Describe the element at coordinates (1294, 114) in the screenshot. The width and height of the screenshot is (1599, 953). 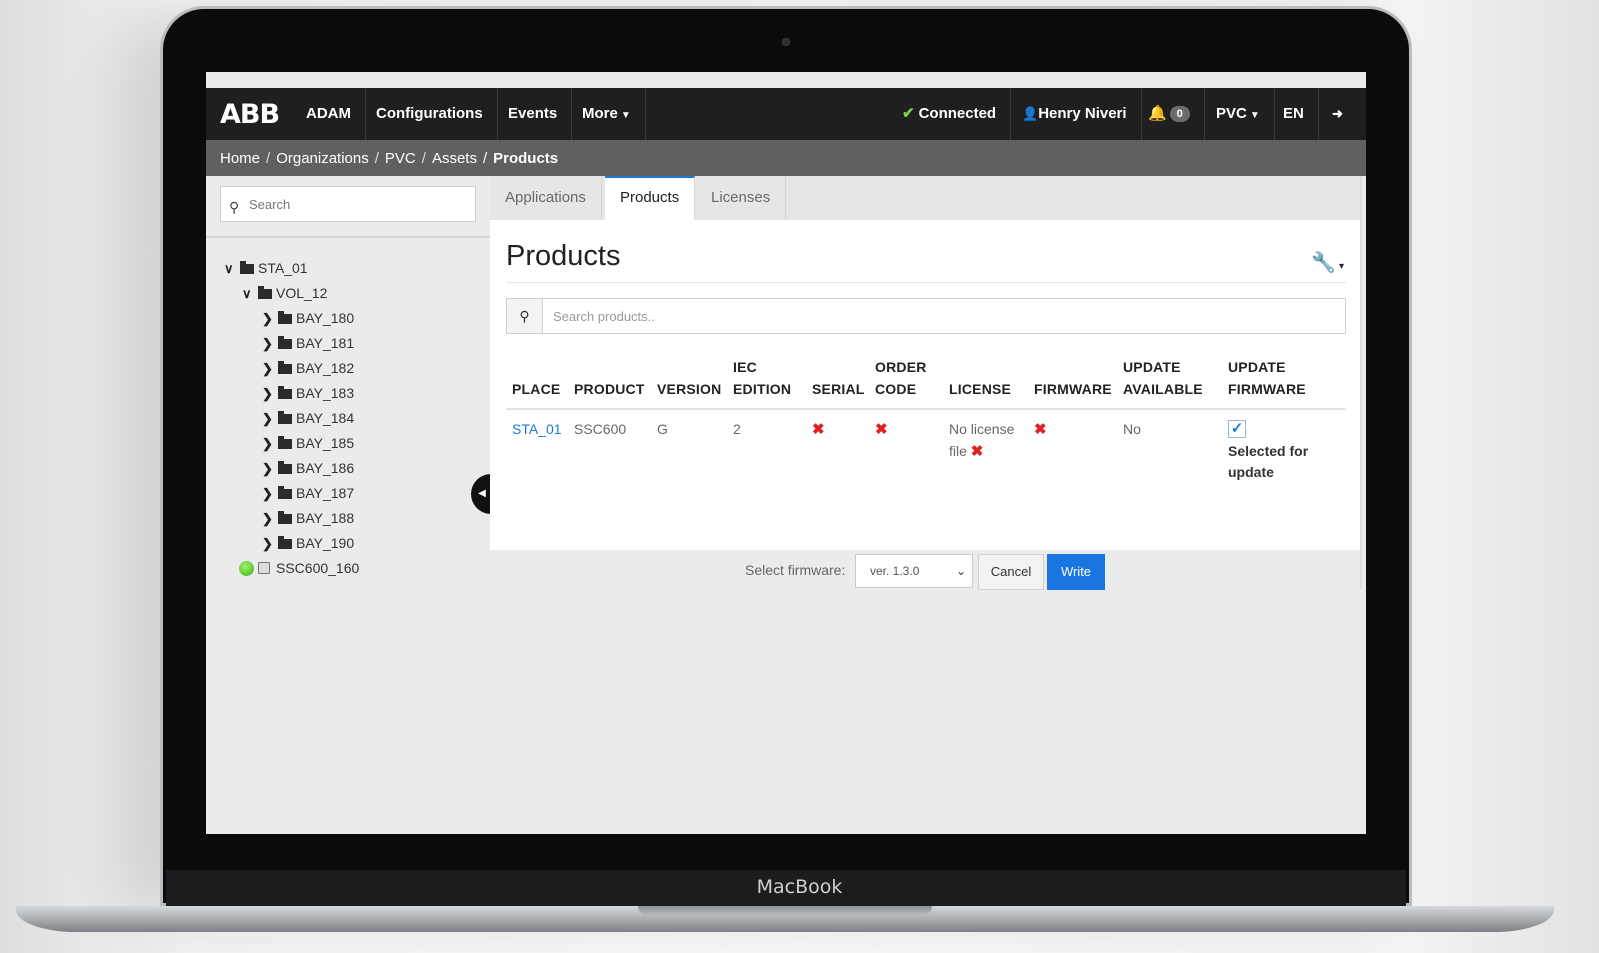
I see `language-switcher: EN` at that location.